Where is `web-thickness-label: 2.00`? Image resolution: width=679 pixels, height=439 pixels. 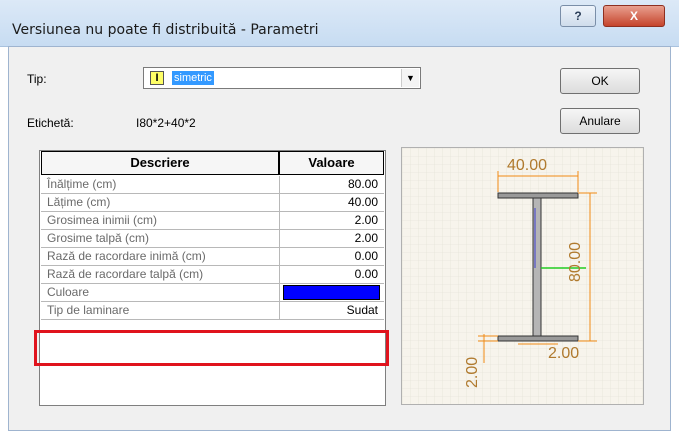
web-thickness-label: 2.00 is located at coordinates (563, 353).